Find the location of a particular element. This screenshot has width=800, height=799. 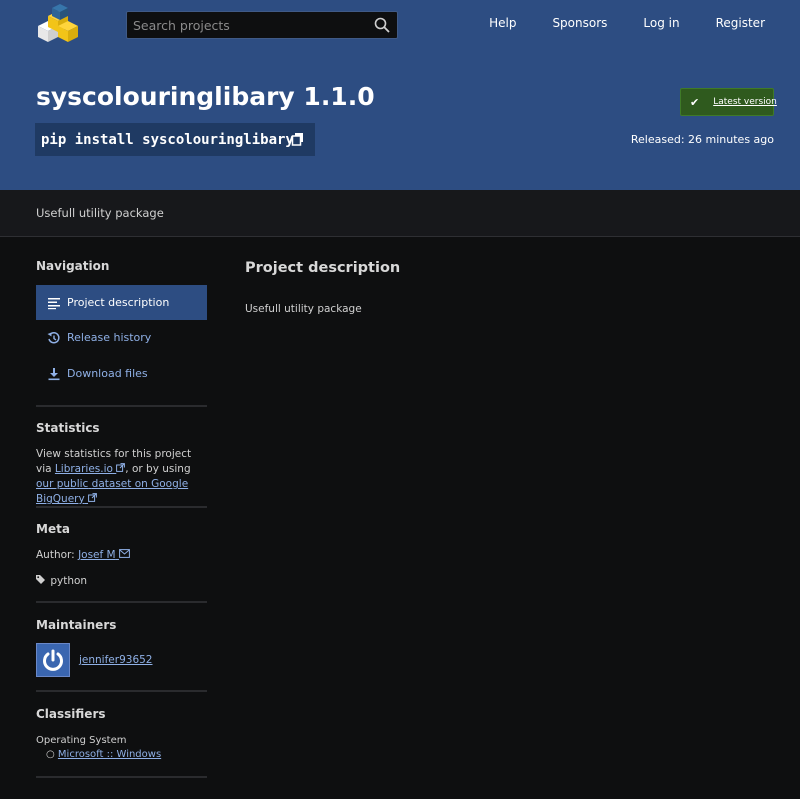

statistics-heading: Statistics is located at coordinates (68, 428).